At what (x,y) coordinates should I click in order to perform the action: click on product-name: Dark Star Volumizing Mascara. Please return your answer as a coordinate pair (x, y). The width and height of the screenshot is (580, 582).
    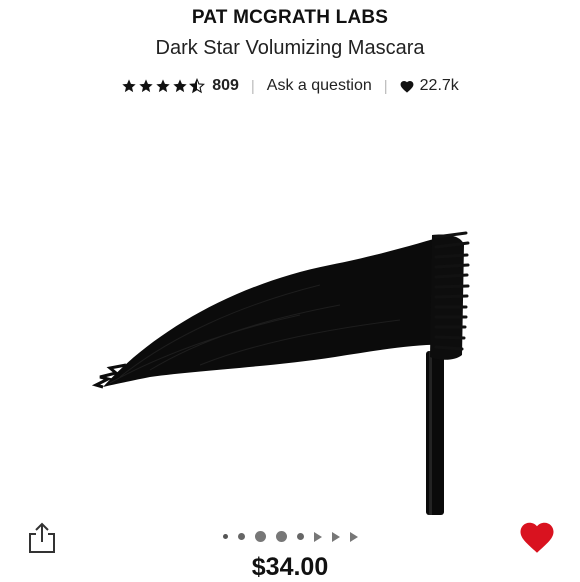
    Looking at the image, I should click on (290, 48).